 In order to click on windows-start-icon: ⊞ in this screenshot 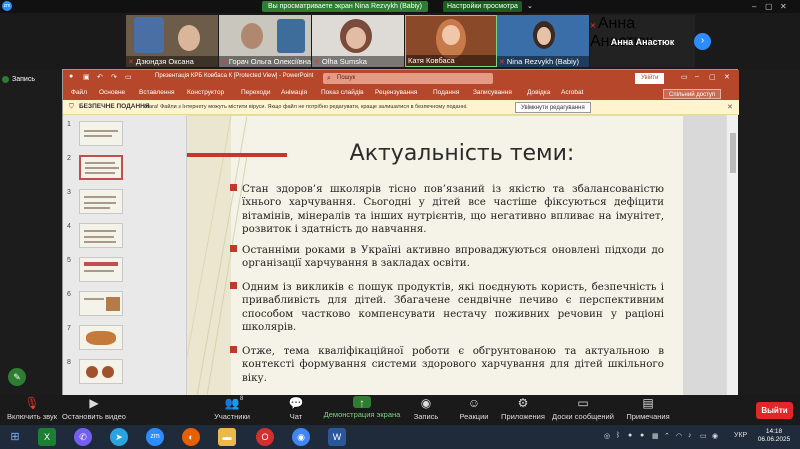, I will do `click(15, 437)`.